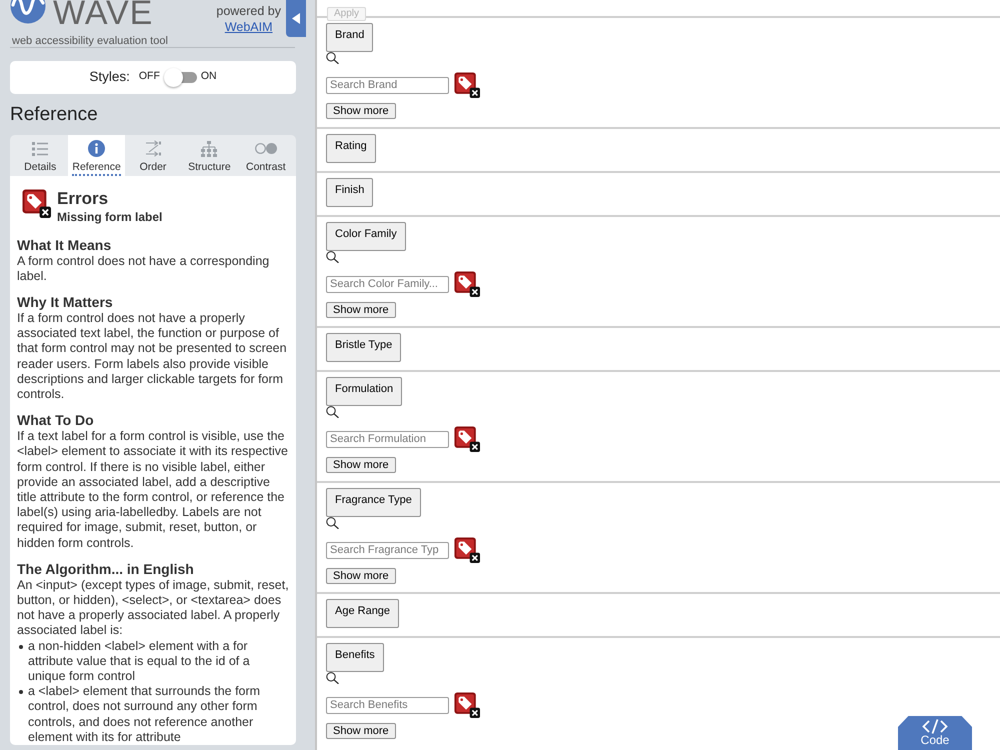  I want to click on filter-heading-button: Brand, so click(350, 37).